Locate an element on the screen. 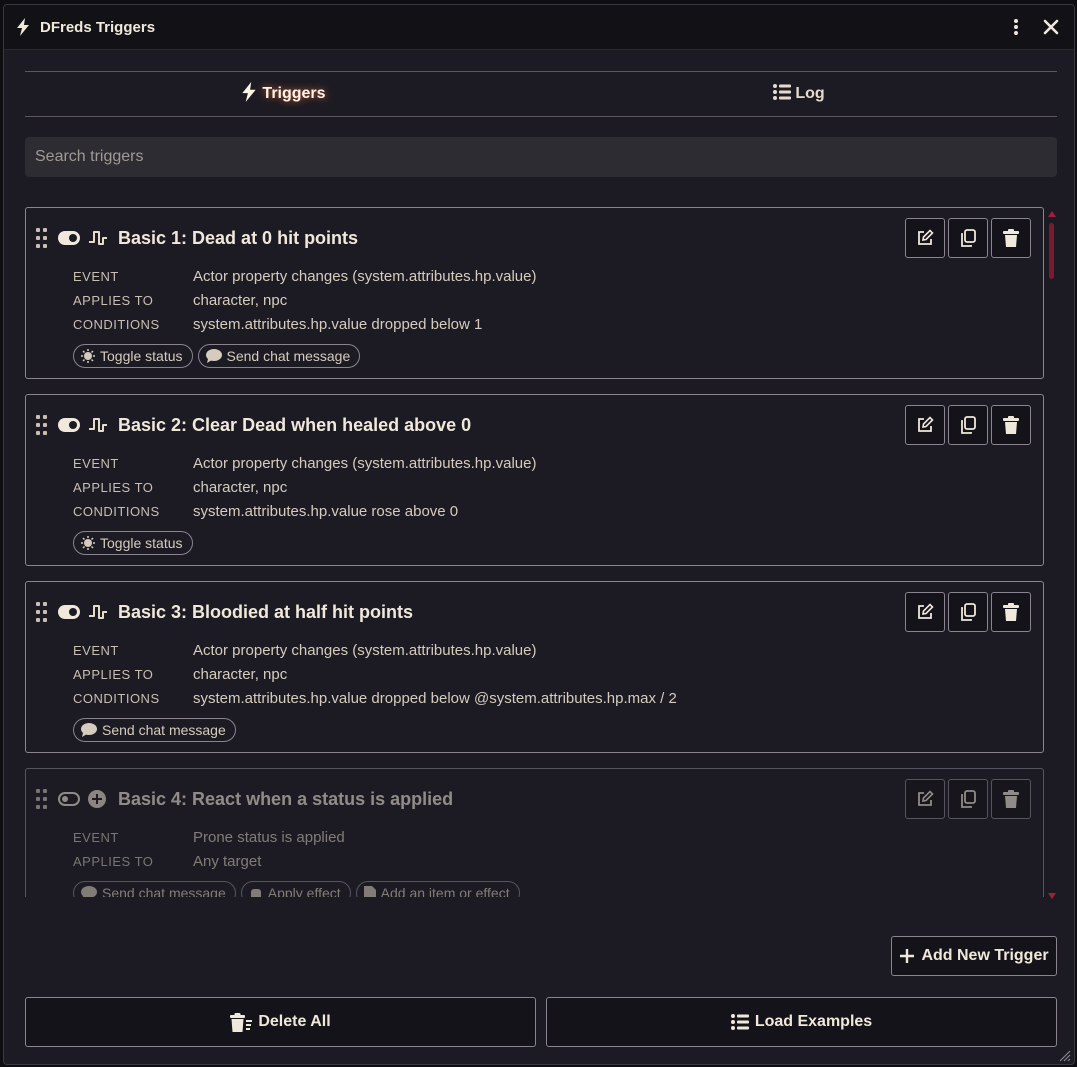 This screenshot has width=1077, height=1067. more-options-icon is located at coordinates (1016, 27).